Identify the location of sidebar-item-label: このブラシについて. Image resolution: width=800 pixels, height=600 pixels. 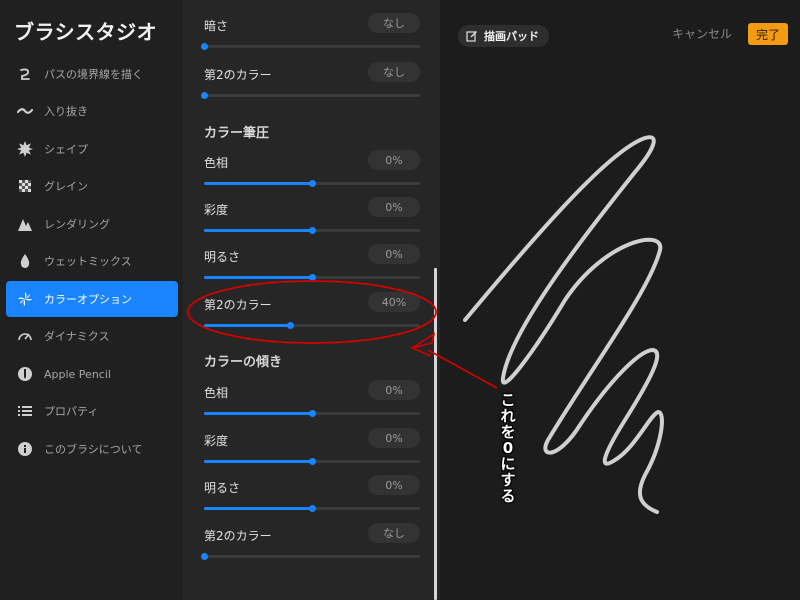
(93, 449).